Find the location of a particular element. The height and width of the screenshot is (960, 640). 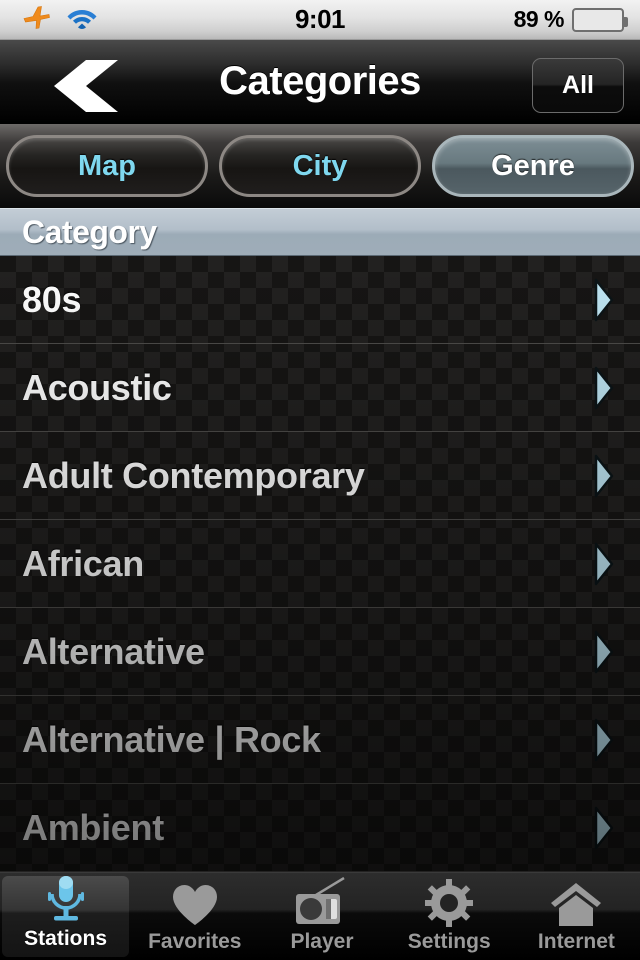

list-item-label: Adult Contemporary is located at coordinates (193, 475).